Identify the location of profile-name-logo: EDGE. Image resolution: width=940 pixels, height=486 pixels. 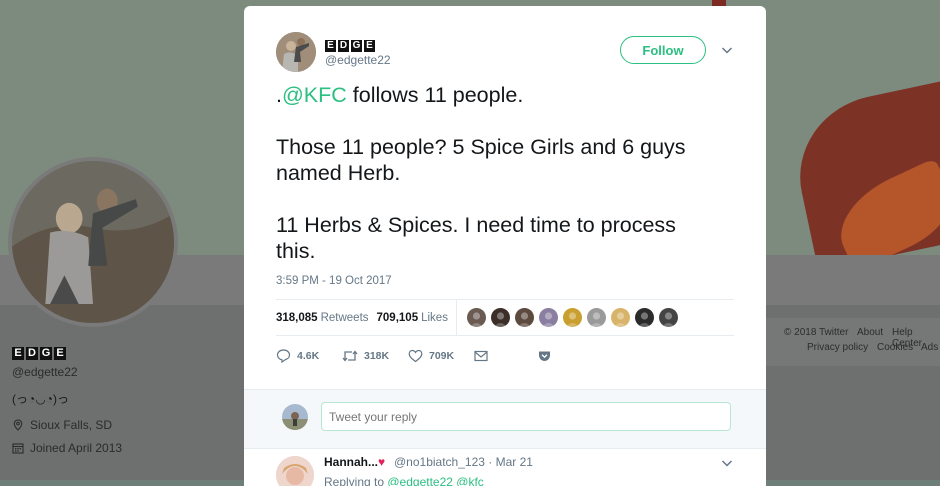
(39, 352).